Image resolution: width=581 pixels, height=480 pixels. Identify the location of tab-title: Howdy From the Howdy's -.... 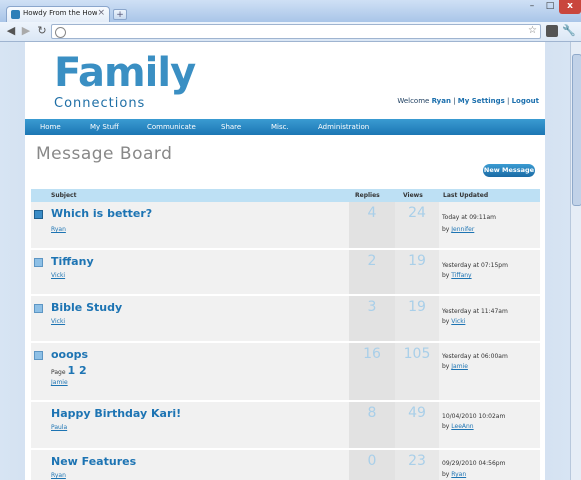
(60, 13).